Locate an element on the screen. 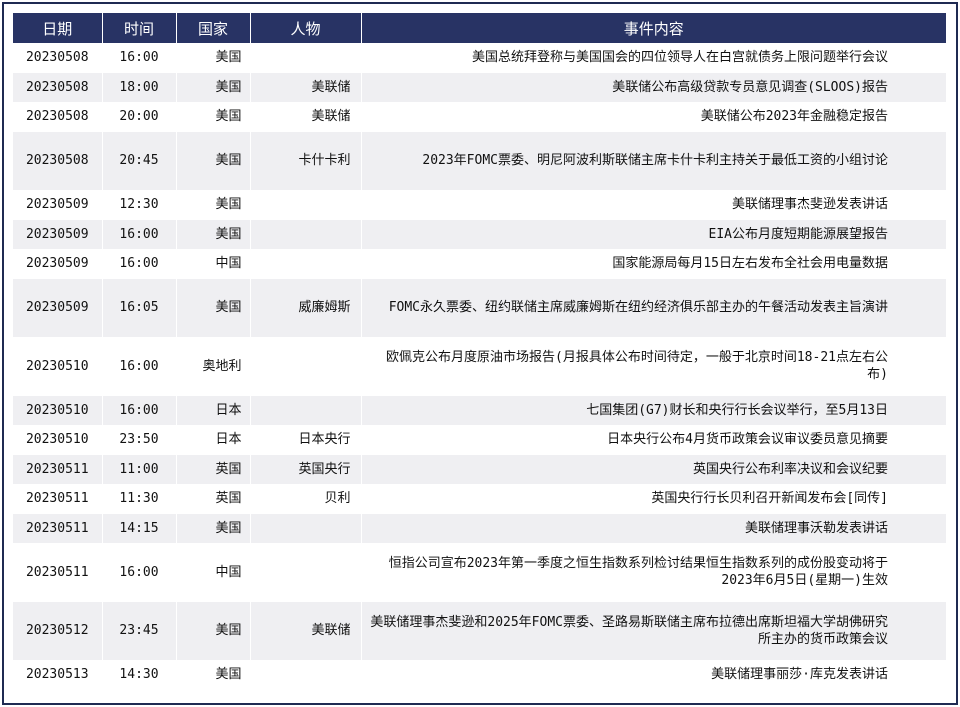 The height and width of the screenshot is (707, 960). table-row: 20230511 14:15 美国 美联储理事沃勒发表讲话 is located at coordinates (479, 528).